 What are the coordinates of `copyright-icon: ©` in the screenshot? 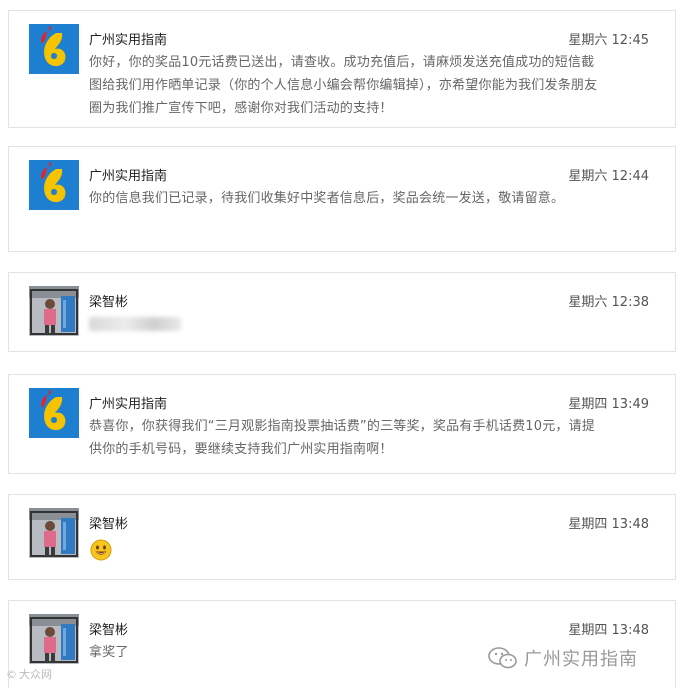 It's located at (11, 674).